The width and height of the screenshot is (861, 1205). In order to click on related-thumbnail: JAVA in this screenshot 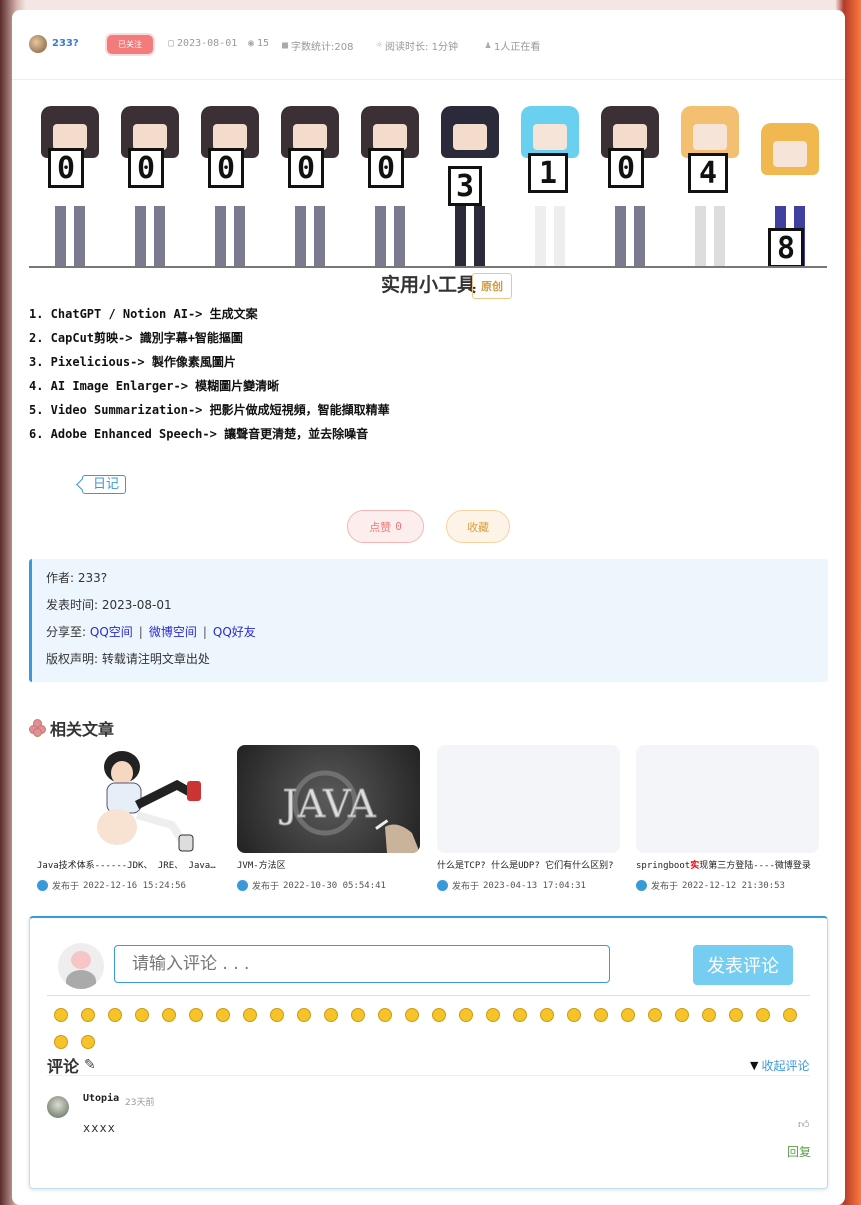, I will do `click(328, 799)`.